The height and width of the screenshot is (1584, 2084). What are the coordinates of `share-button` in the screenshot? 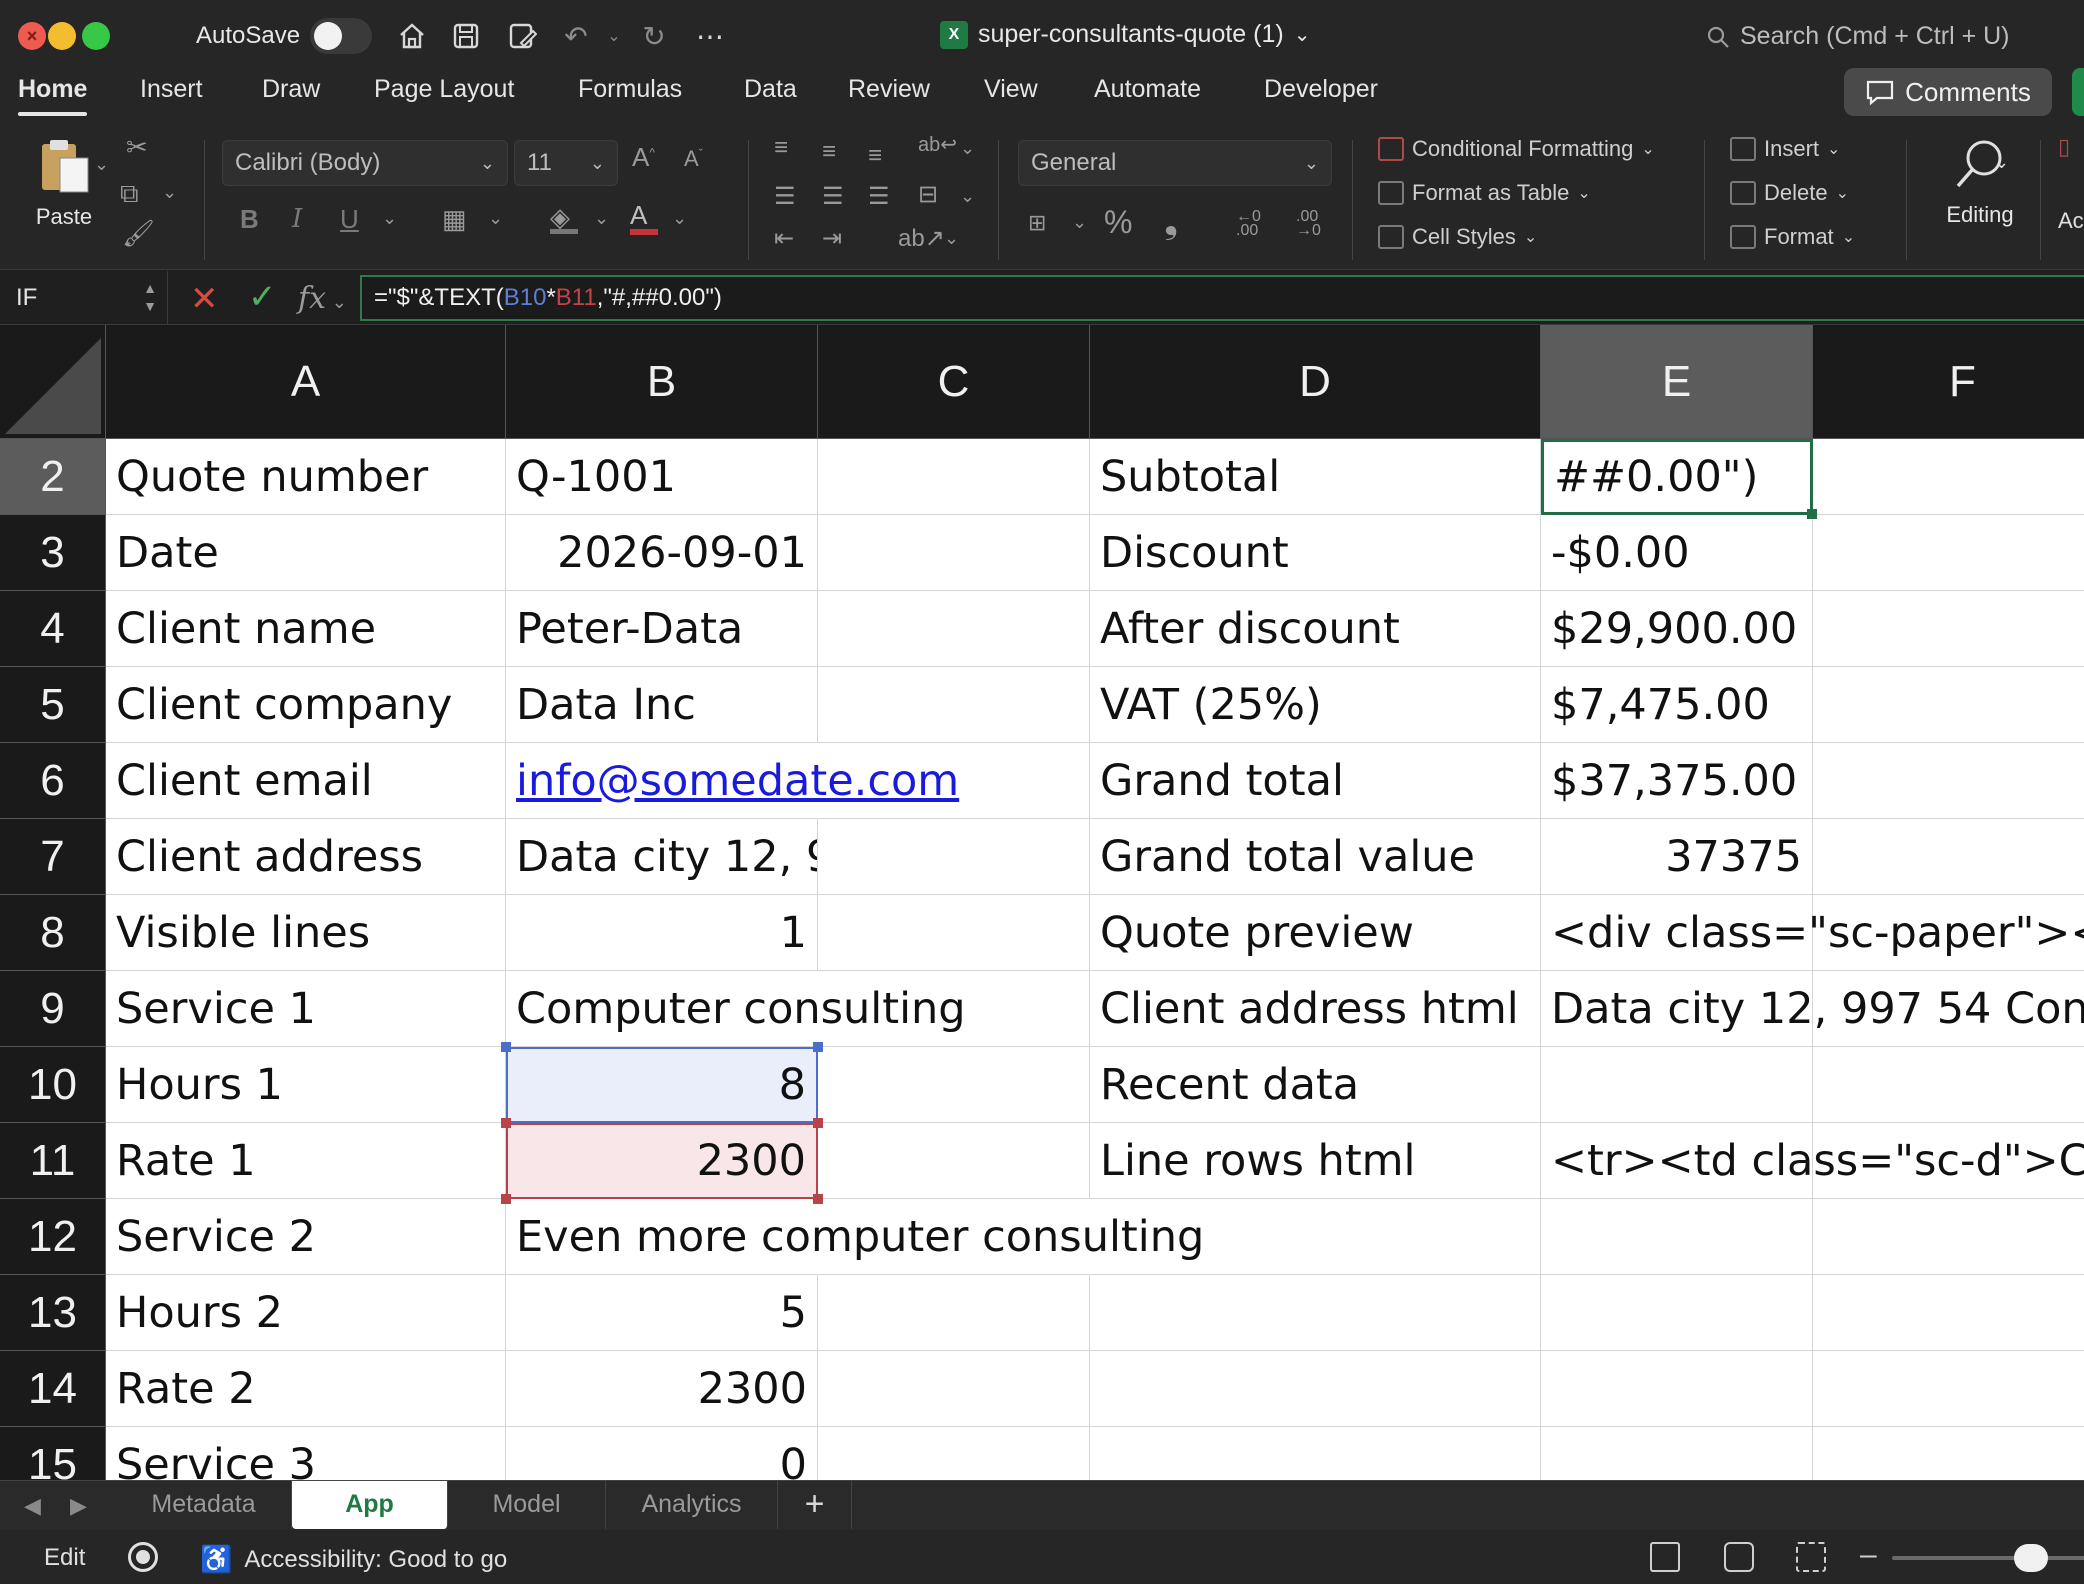 It's located at (2078, 92).